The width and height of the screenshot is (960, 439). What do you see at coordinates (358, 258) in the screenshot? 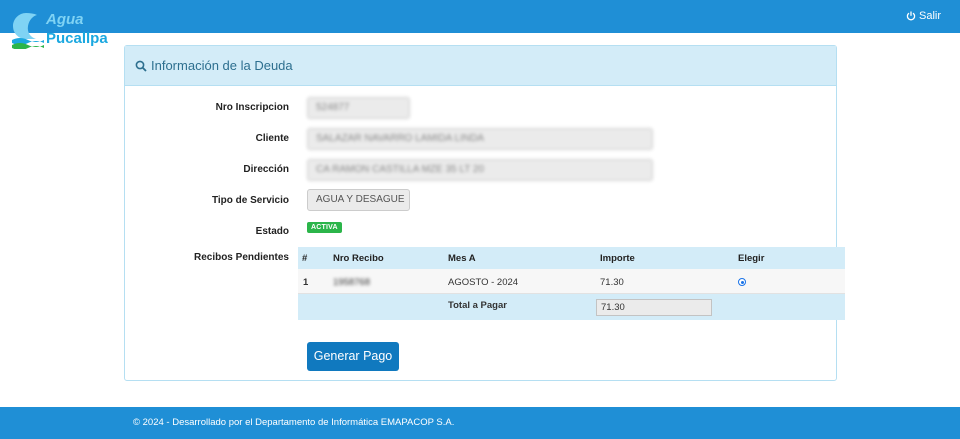
I see `col-header-nro-recibo: Nro Recibo` at bounding box center [358, 258].